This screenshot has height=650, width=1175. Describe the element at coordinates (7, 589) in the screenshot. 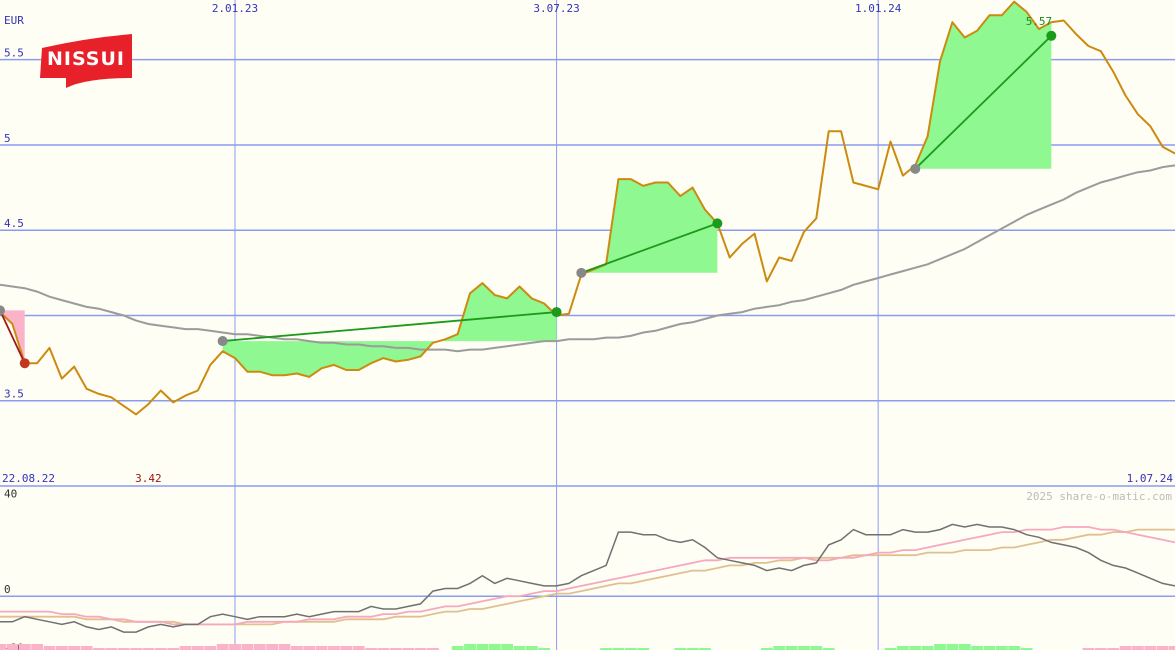

I see `oscillator-tick-label: 0` at that location.